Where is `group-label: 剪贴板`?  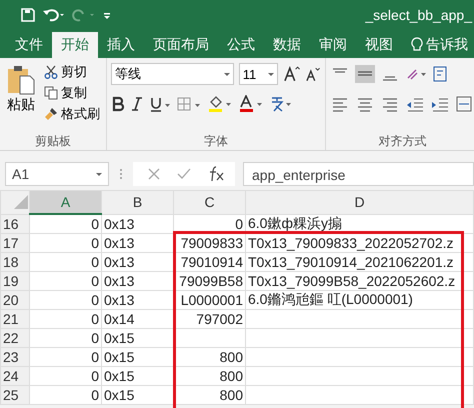 group-label: 剪贴板 is located at coordinates (53, 141).